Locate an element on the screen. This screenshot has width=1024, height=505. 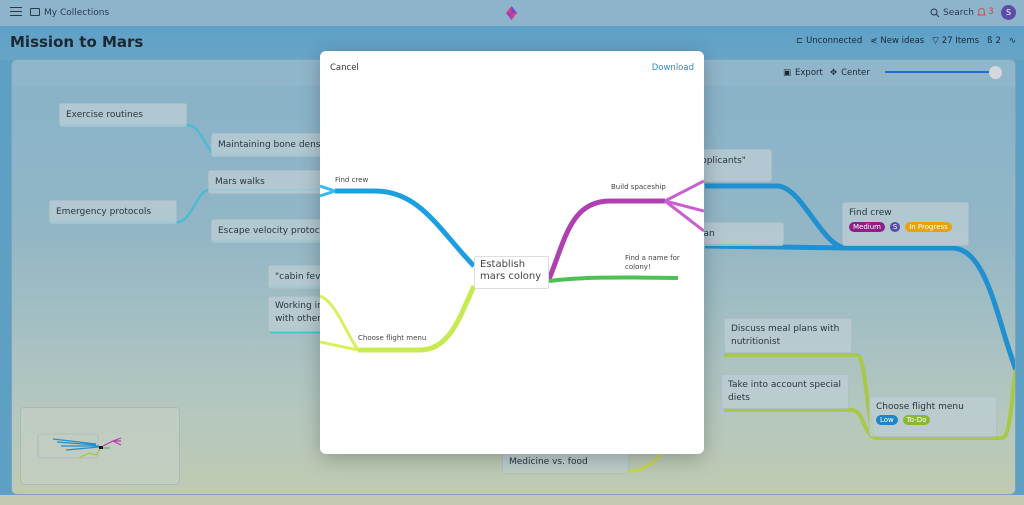
minimap-preview is located at coordinates (79, 446).